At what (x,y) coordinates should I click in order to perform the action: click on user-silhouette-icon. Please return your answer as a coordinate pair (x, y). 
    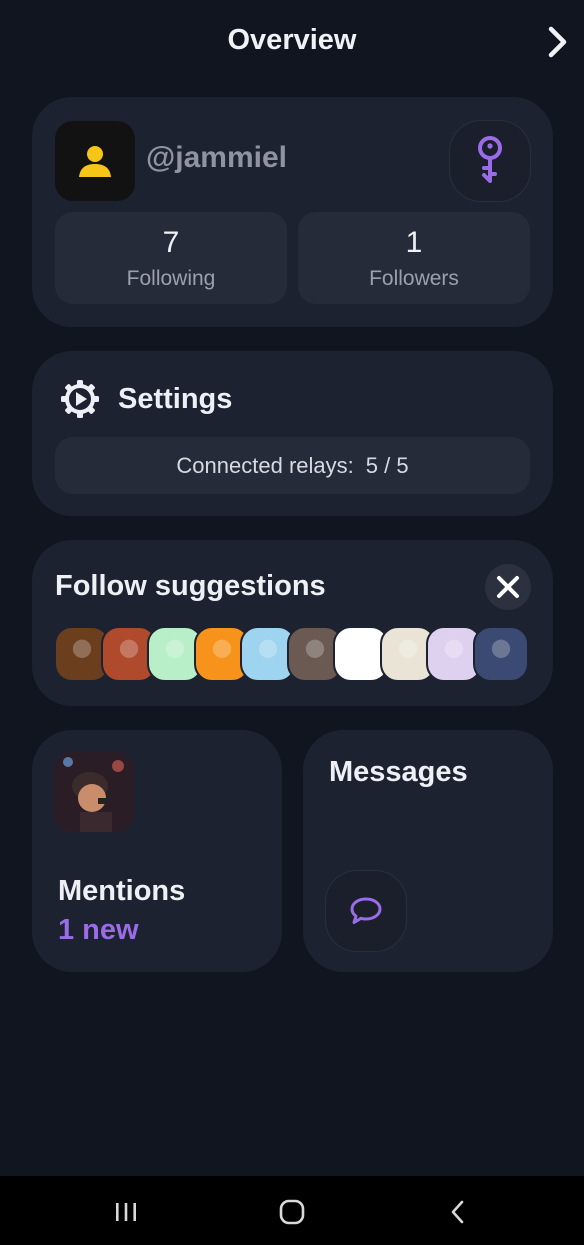
    Looking at the image, I should click on (95, 161).